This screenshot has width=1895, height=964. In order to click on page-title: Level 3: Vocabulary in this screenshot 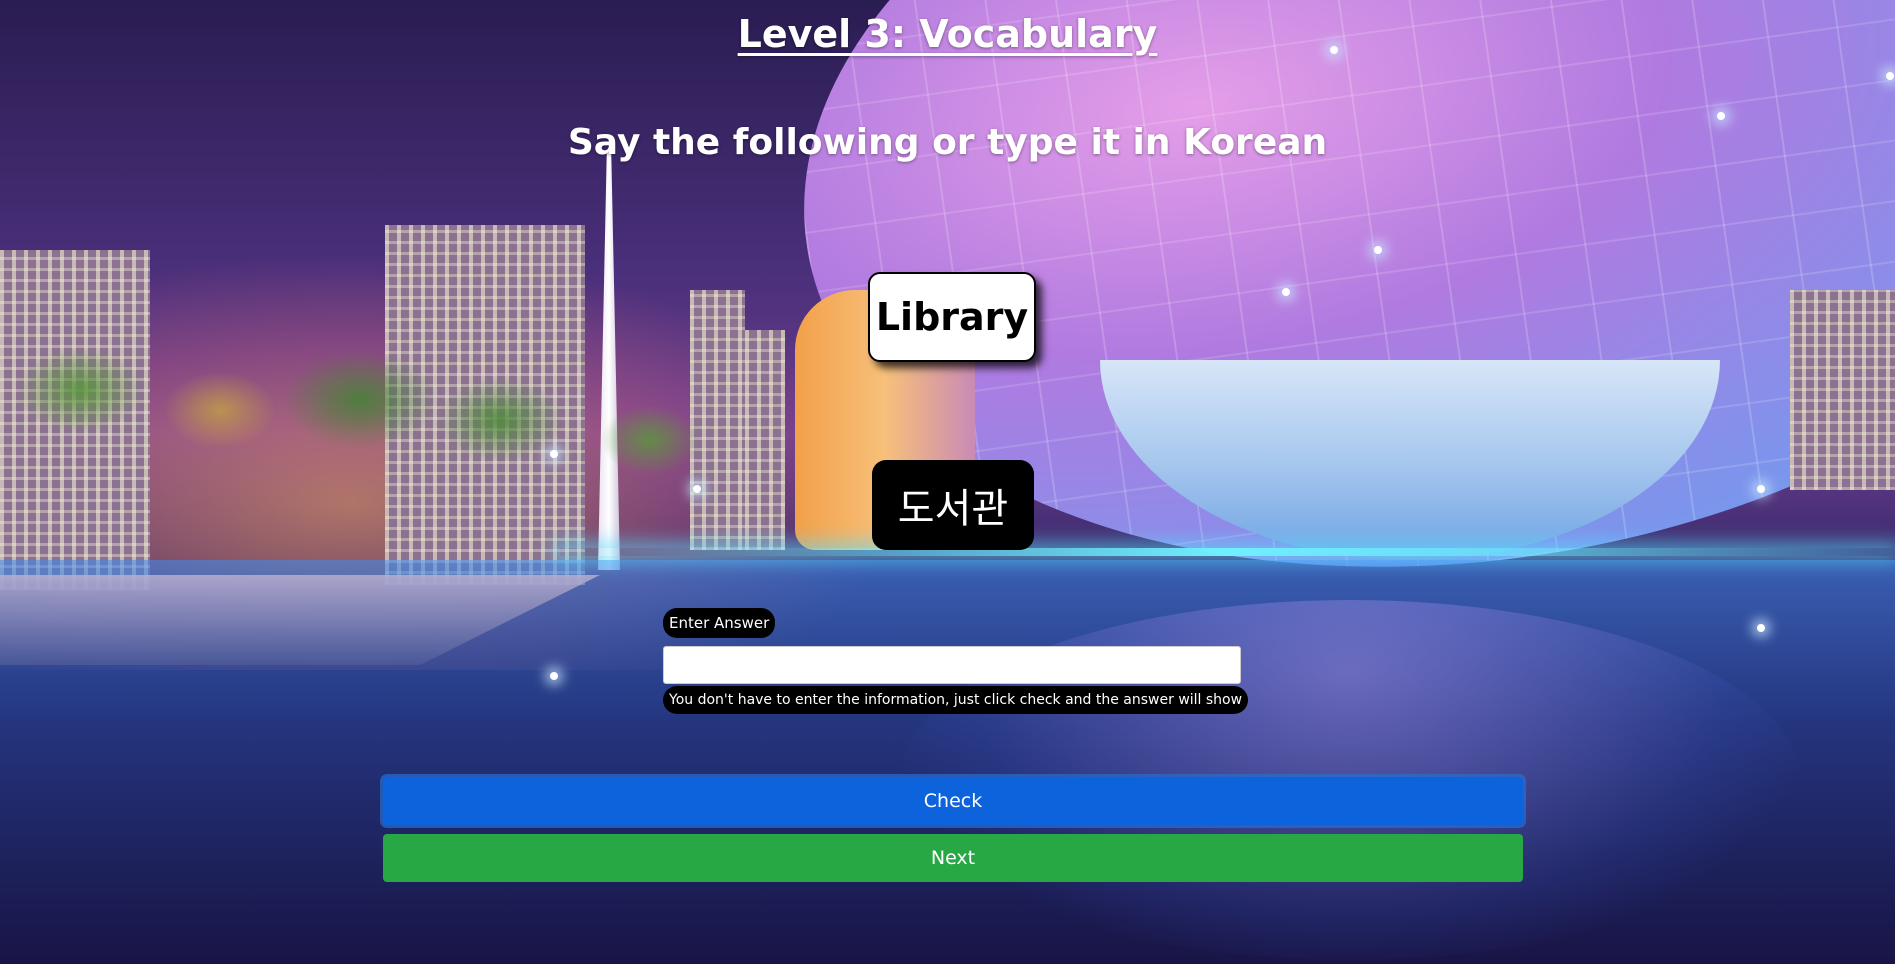, I will do `click(947, 34)`.